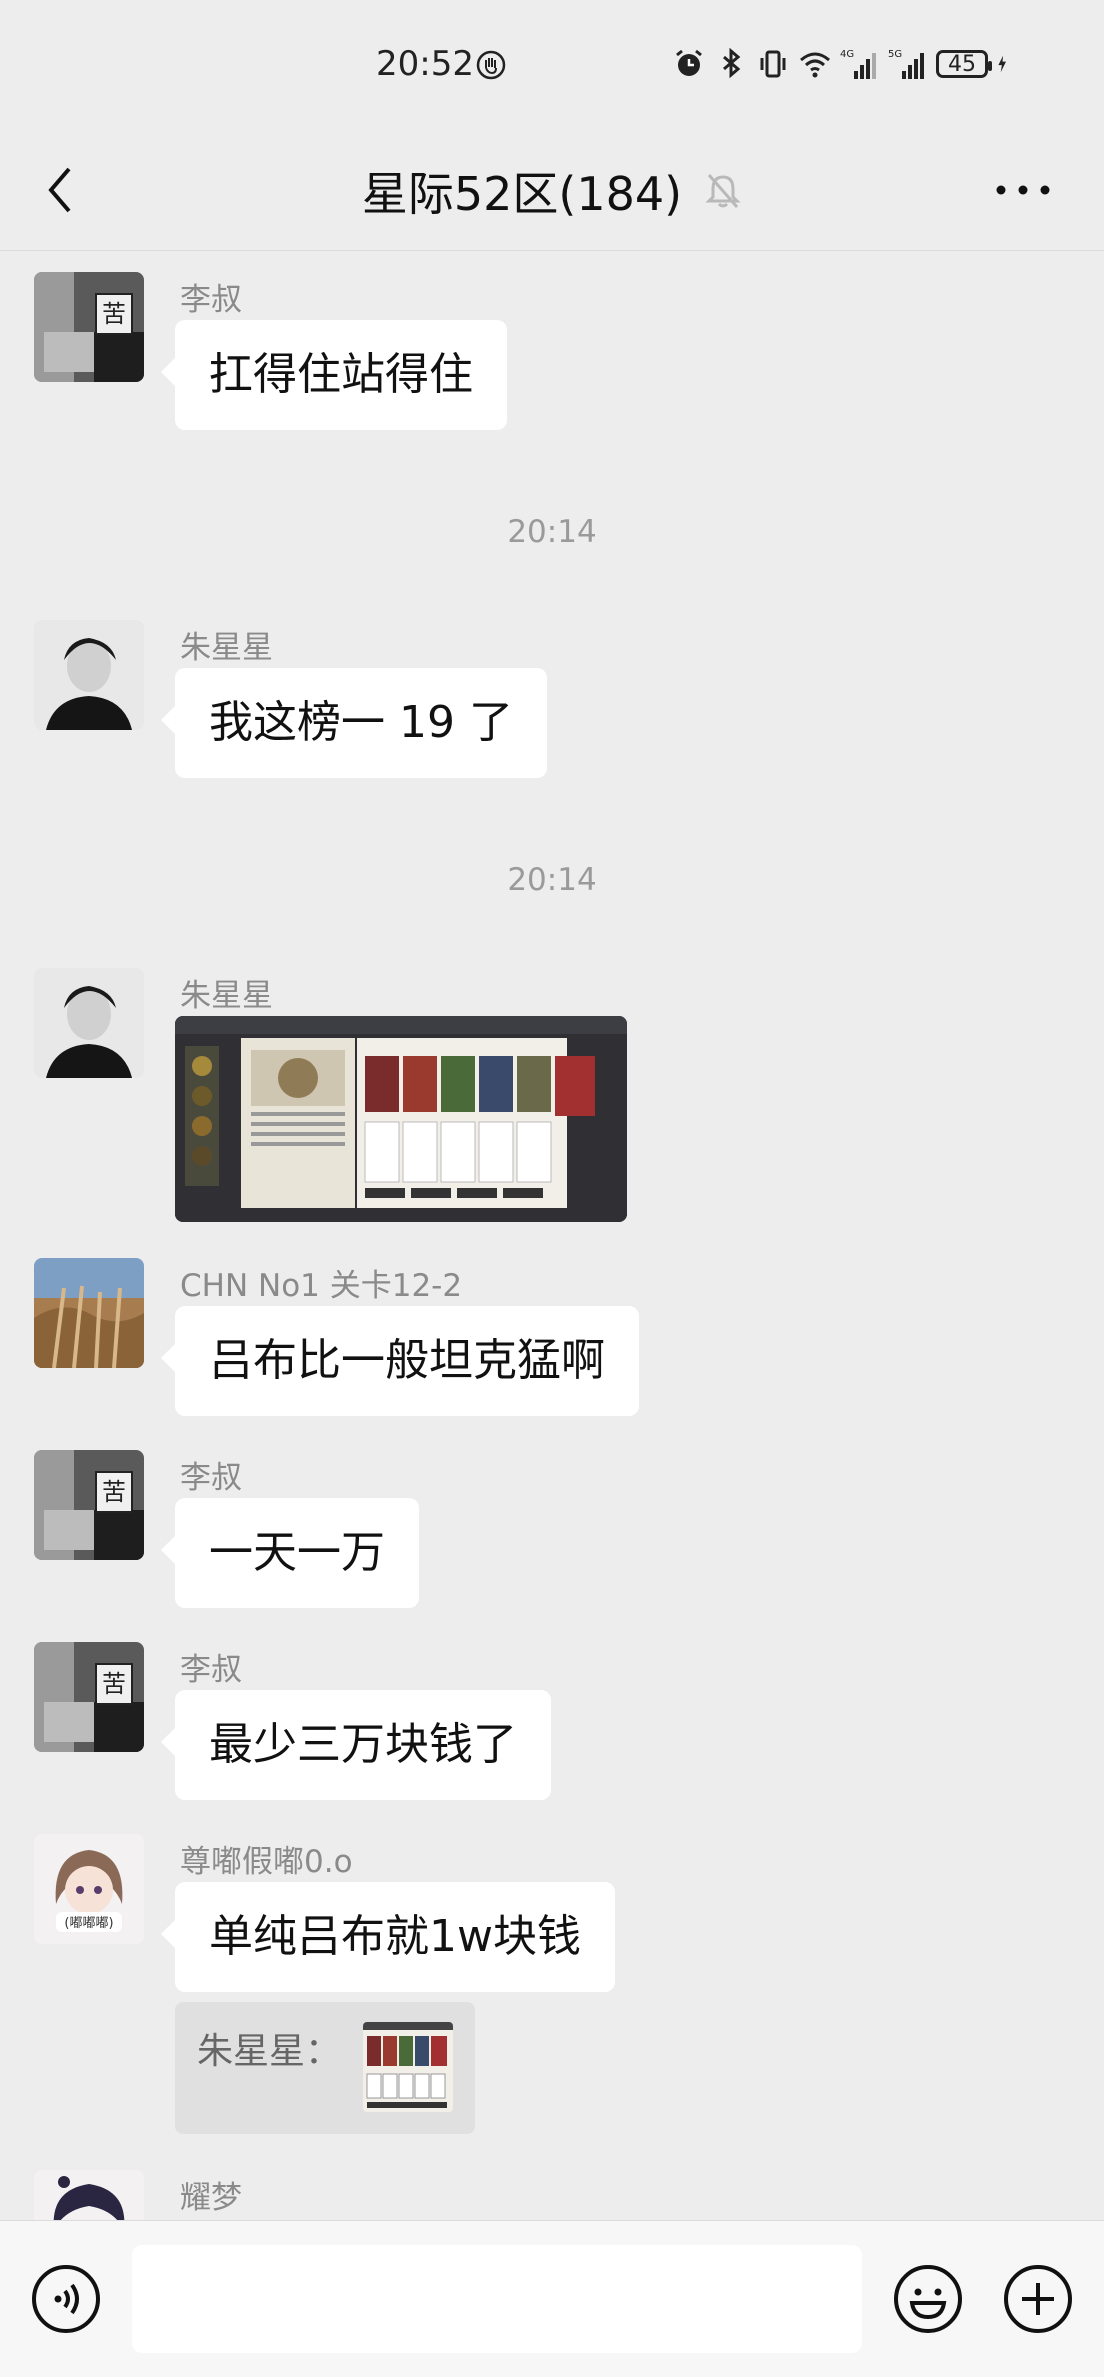  I want to click on game-screenshot-image, so click(401, 1119).